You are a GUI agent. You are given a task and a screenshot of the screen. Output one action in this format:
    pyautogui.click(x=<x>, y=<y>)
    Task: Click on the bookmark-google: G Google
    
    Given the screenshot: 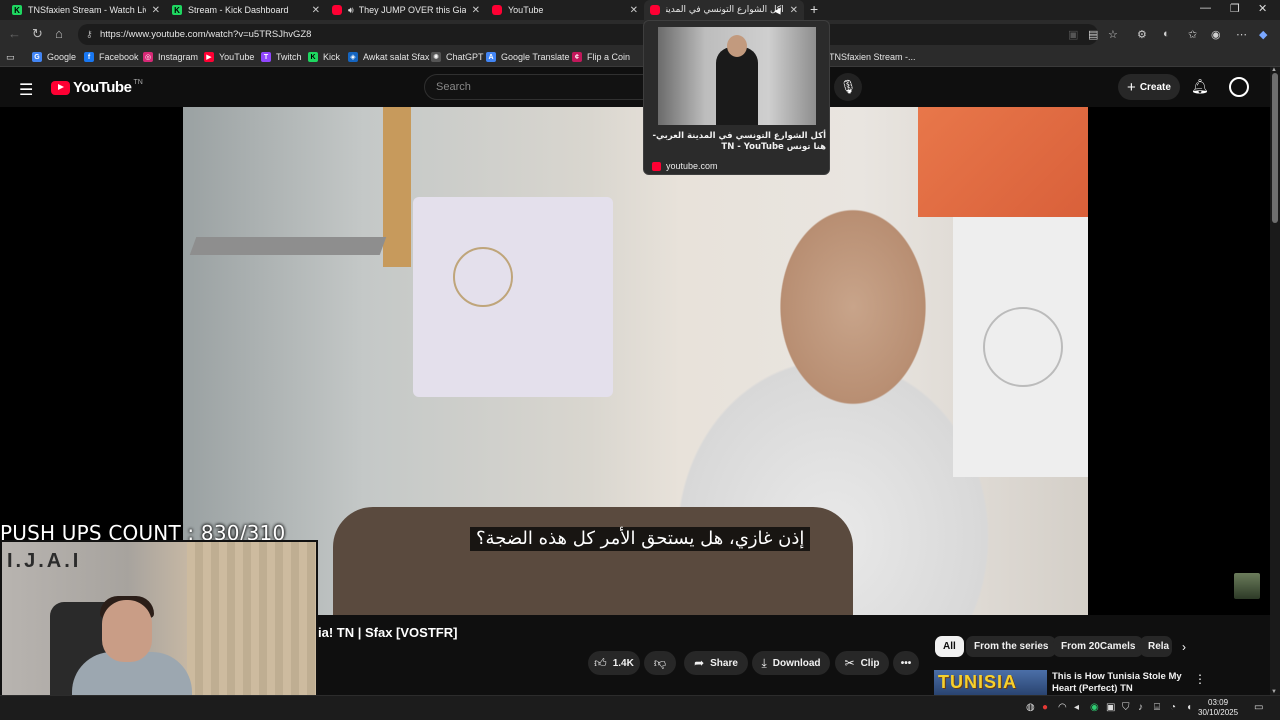 What is the action you would take?
    pyautogui.click(x=54, y=57)
    